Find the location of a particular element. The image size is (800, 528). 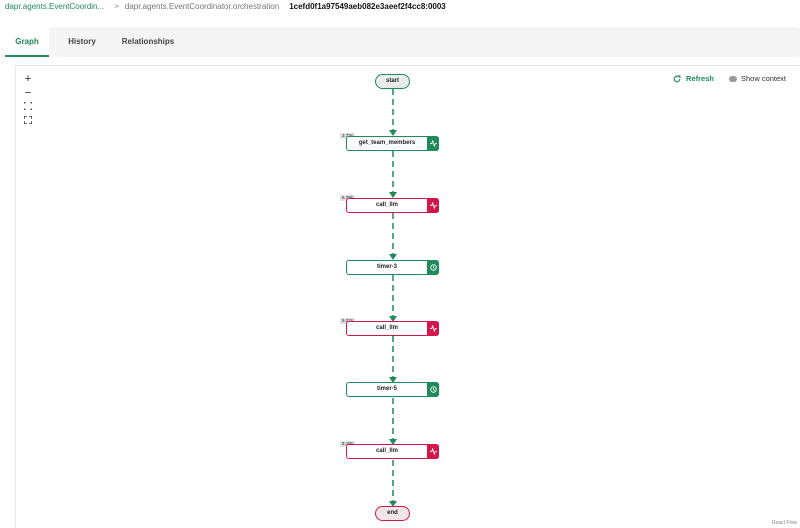

fit-view-icon is located at coordinates (28, 106).